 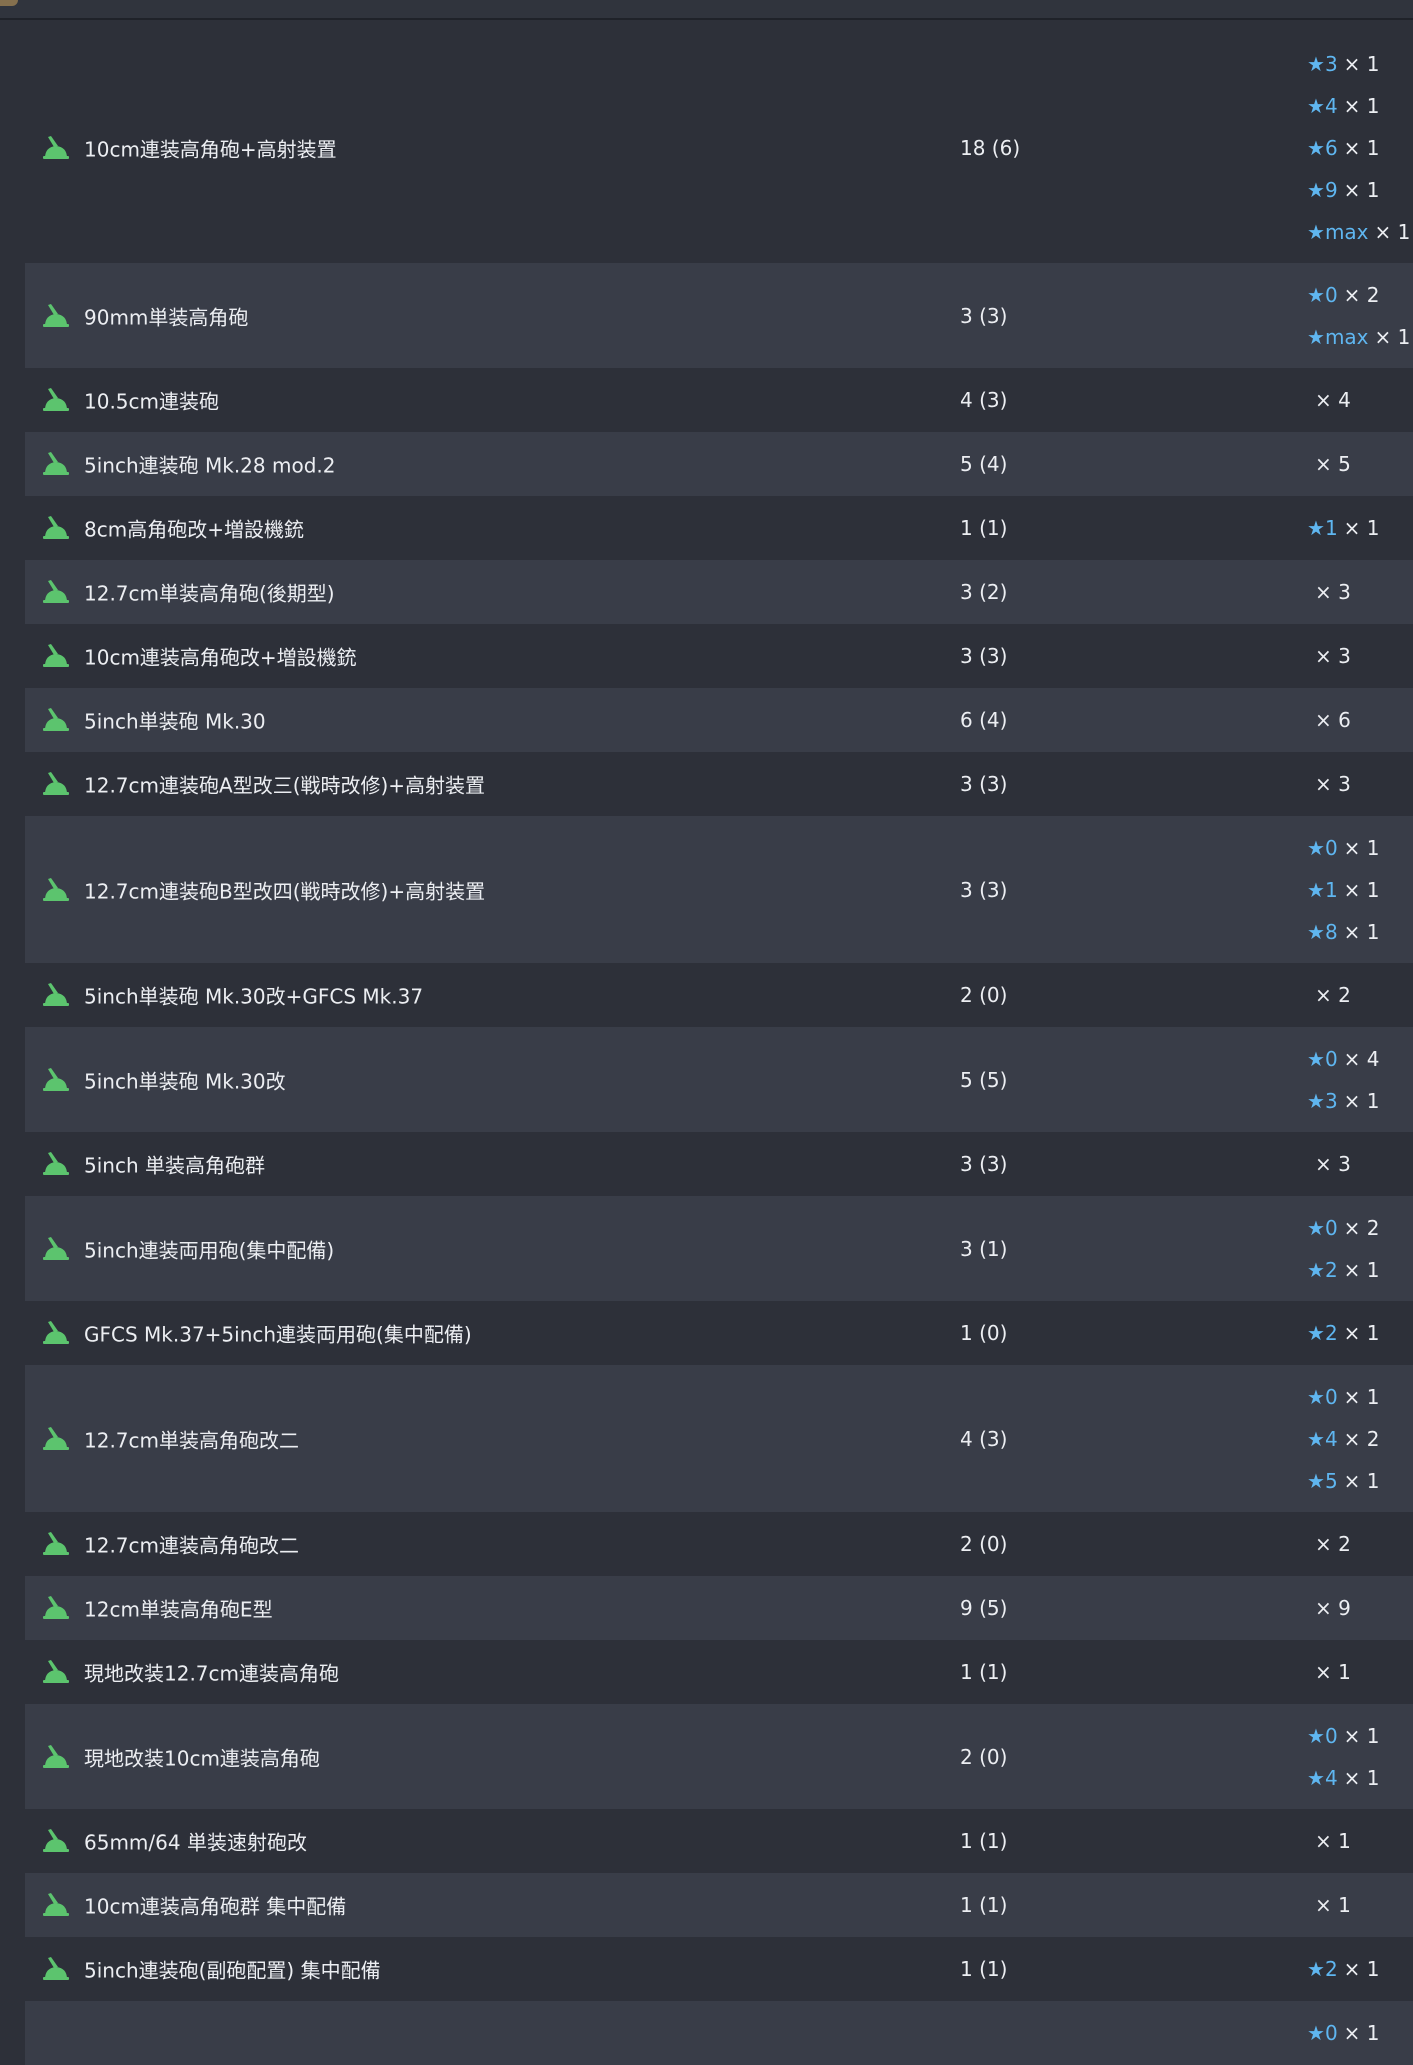 I want to click on equipment-name: 10cm連装高角砲改+増設機銃, so click(x=220, y=657).